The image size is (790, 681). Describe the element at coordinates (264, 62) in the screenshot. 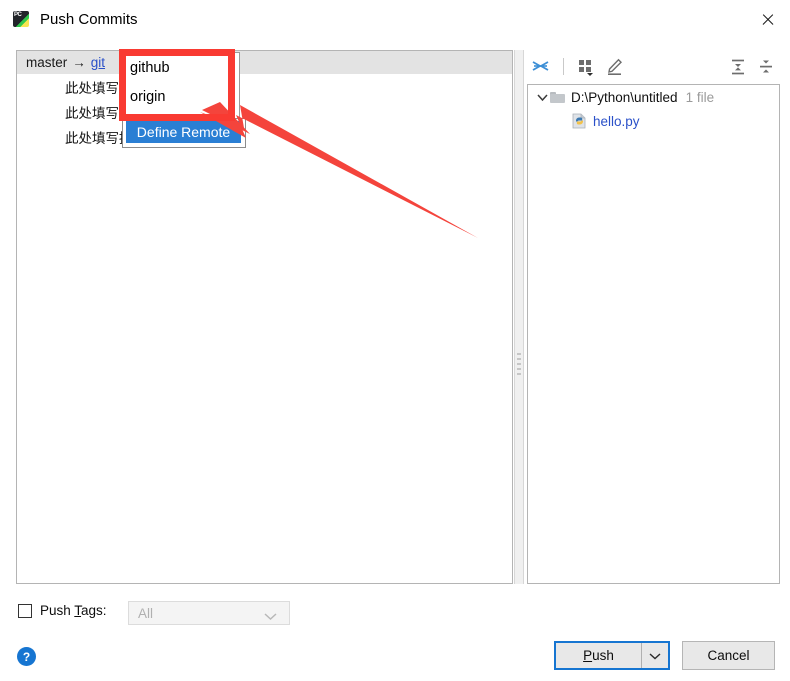

I see `repo-header-row: master → git` at that location.